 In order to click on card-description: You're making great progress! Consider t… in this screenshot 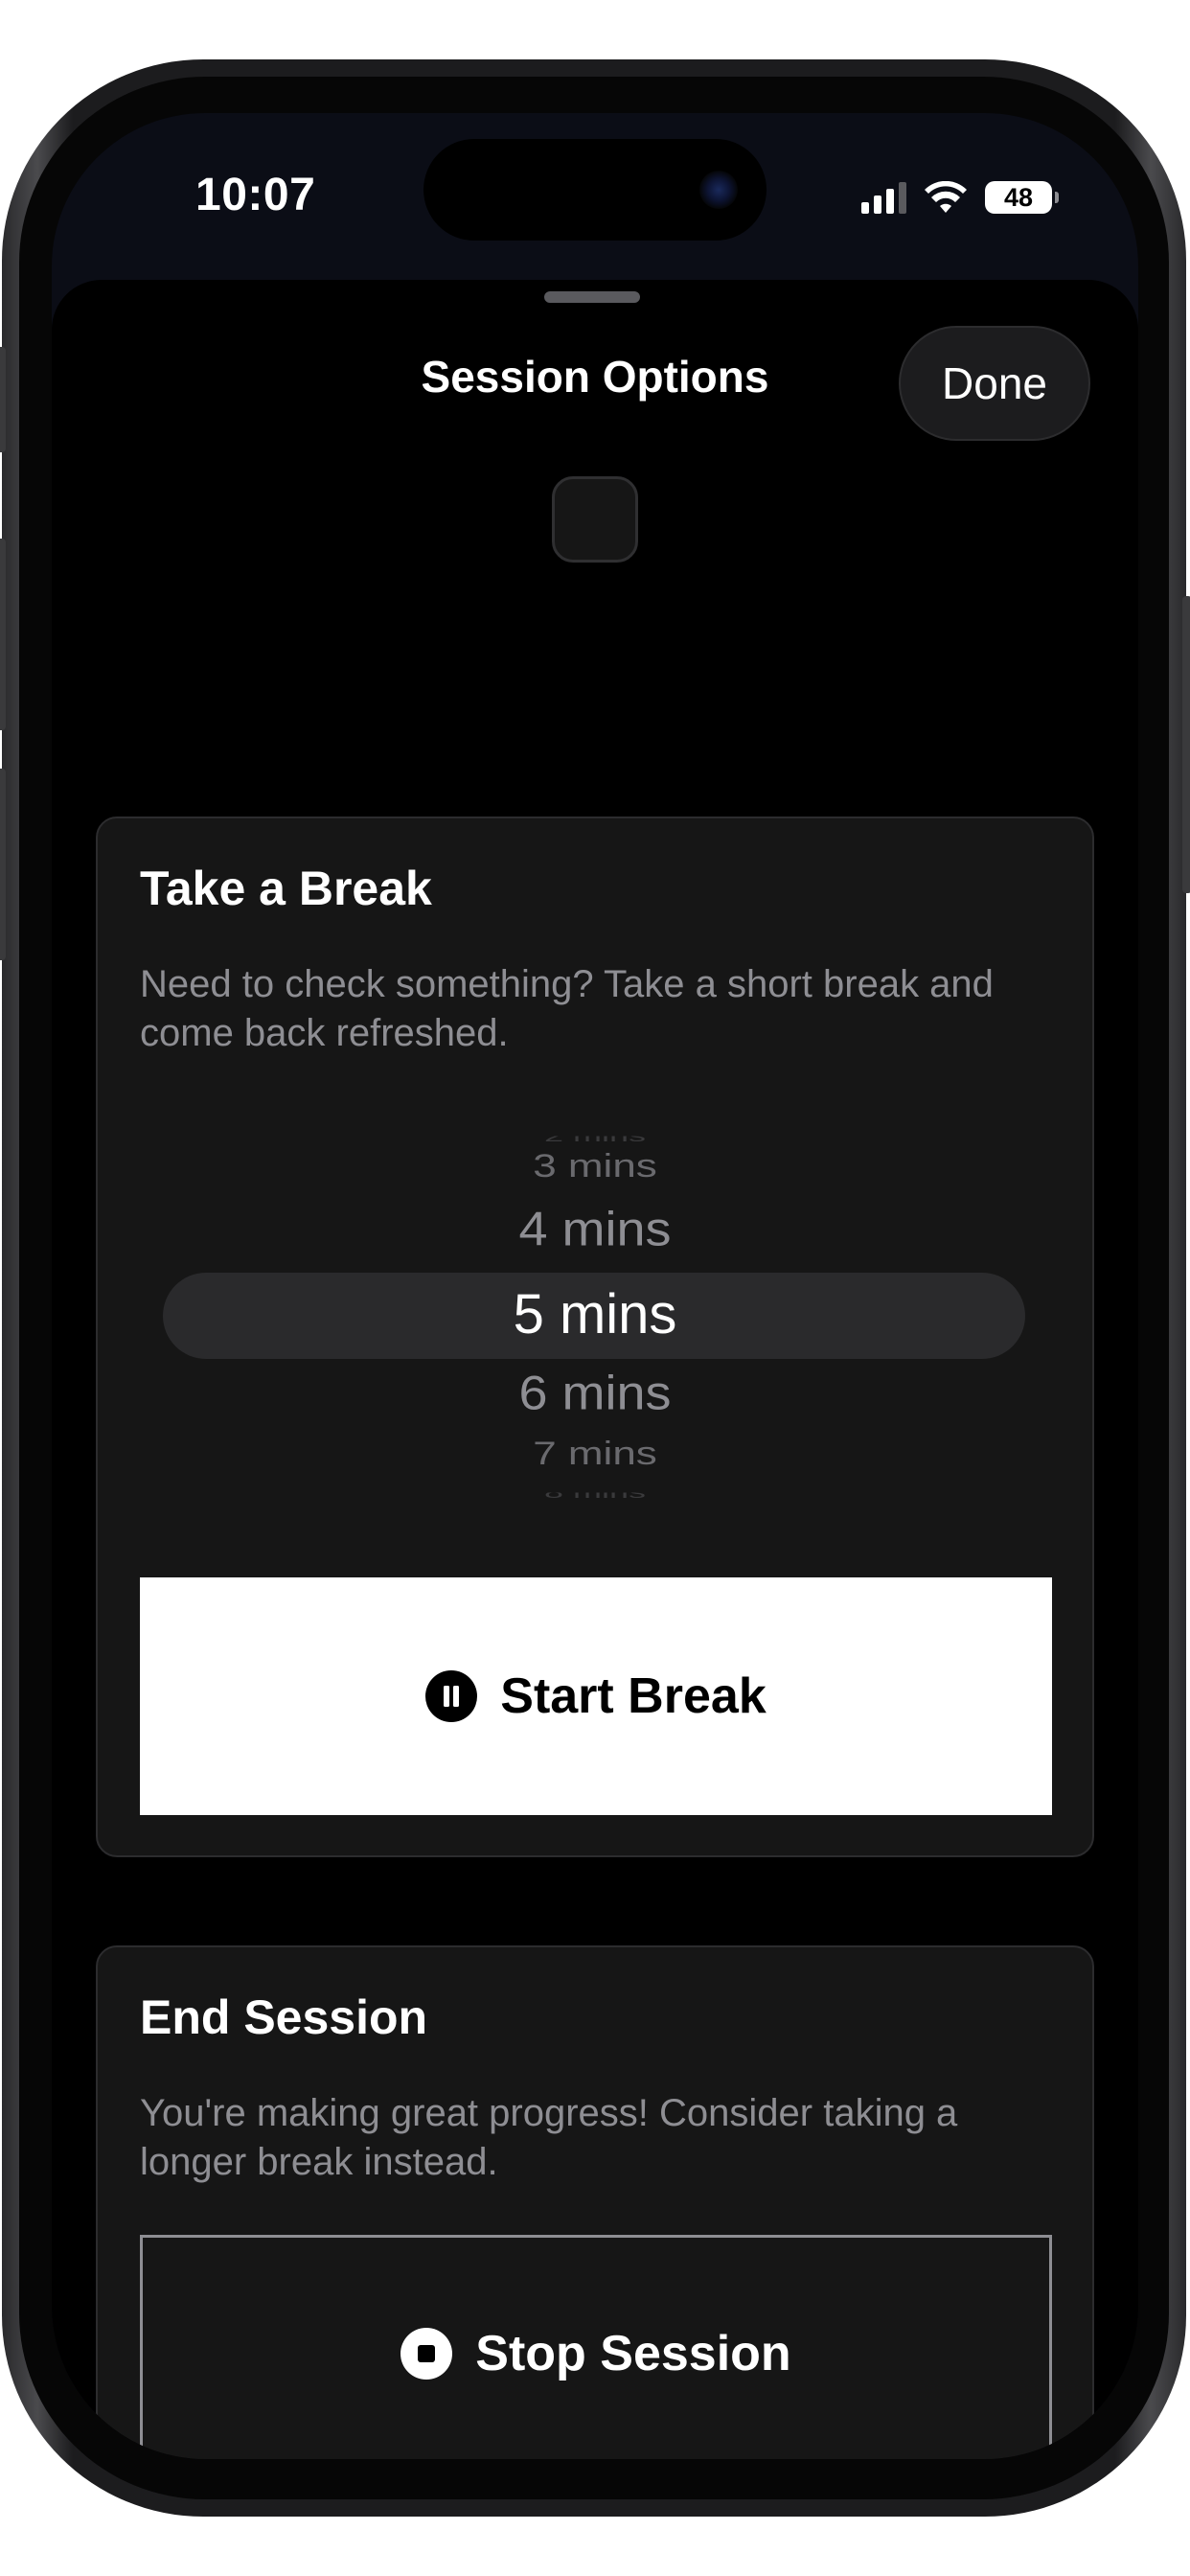, I will do `click(549, 2137)`.